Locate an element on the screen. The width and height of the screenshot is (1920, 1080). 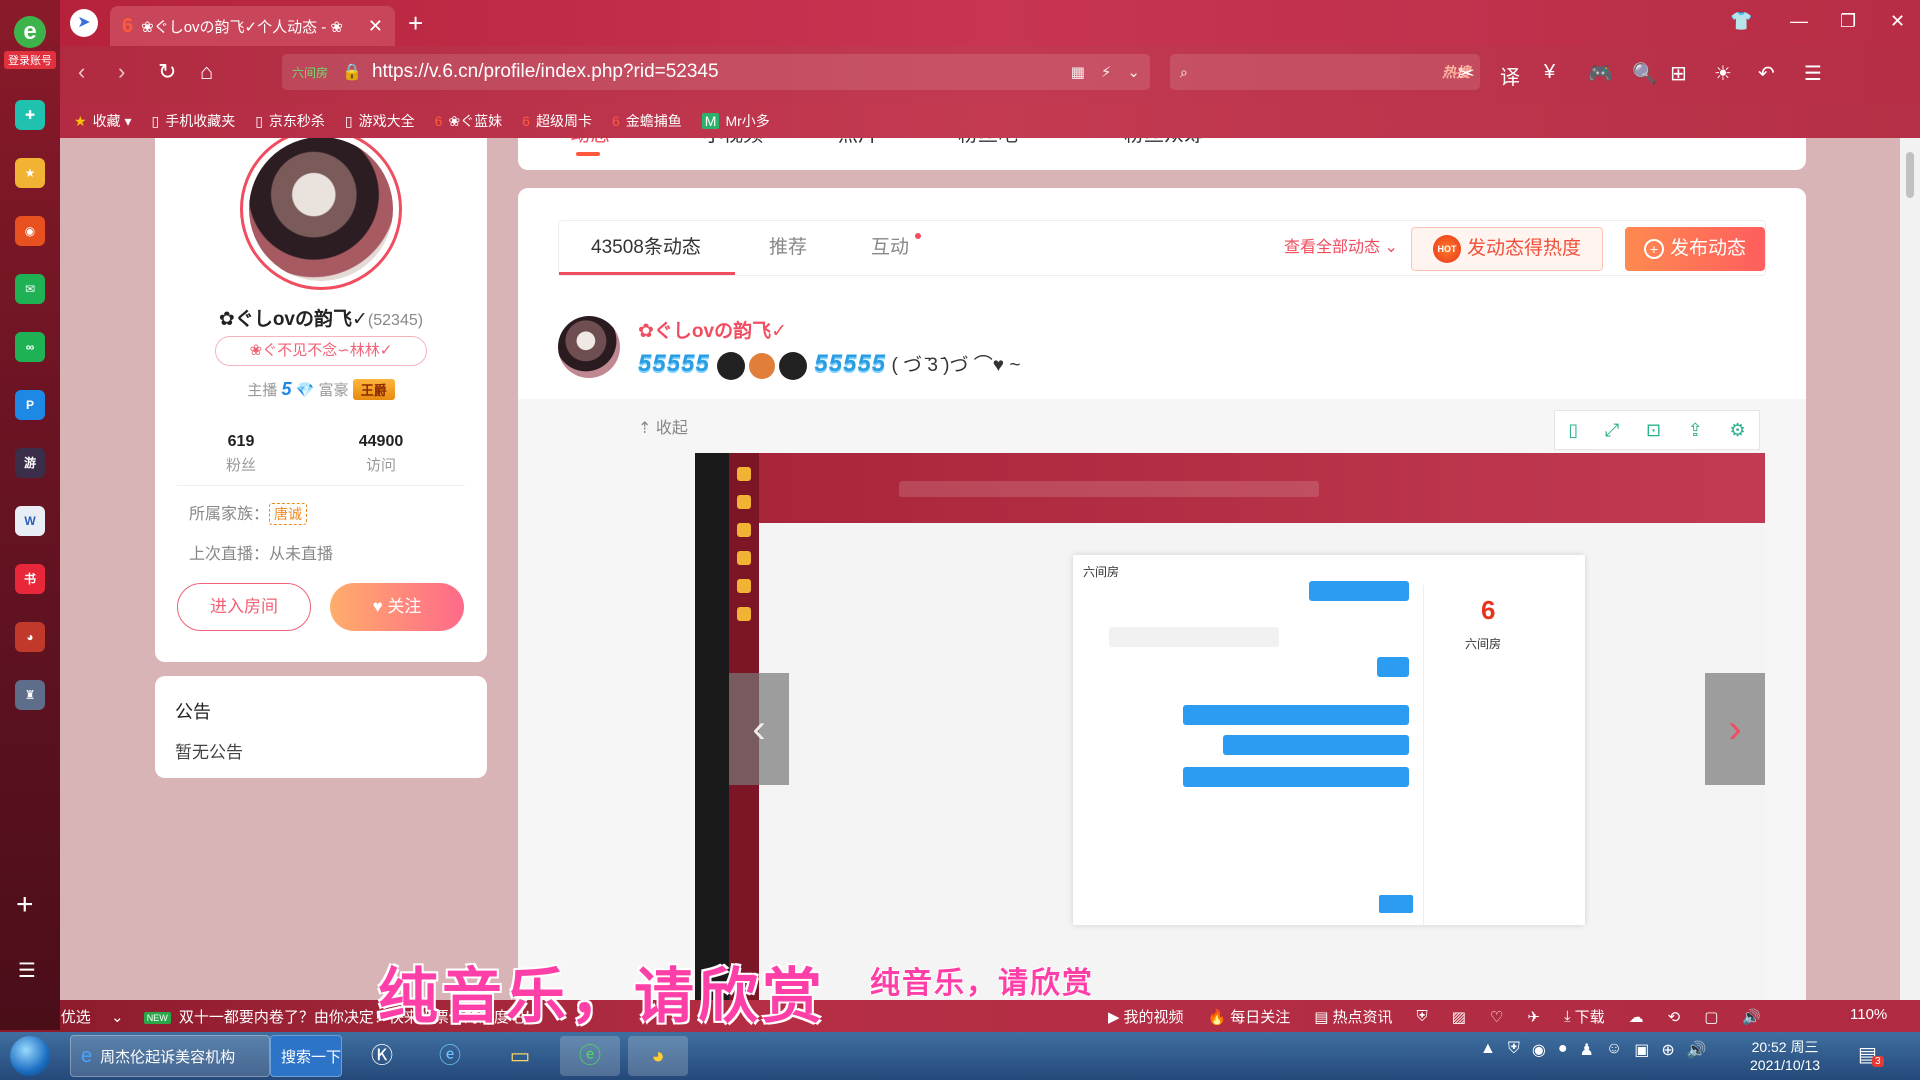
home-icon: ⌂ is located at coordinates (206, 72).